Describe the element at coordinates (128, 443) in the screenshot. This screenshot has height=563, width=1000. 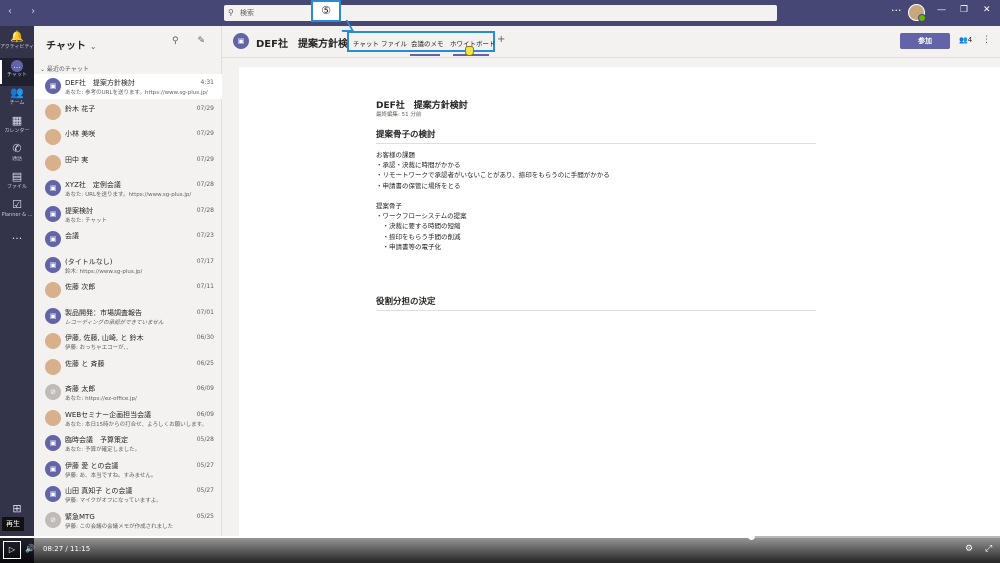
I see `chat-list-item: ▣ 臨時会議 予算策定 あなた: 予算が確定しました。 05/28` at that location.